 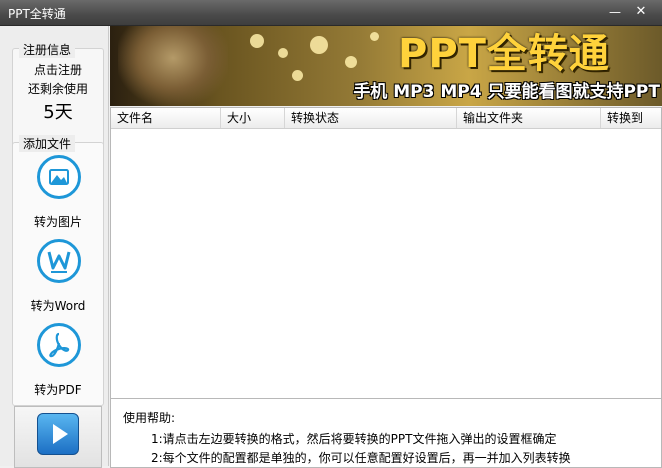 What do you see at coordinates (506, 92) in the screenshot?
I see `banner-subtitle: 手机 MP3 MP4 只要能看图就支持PPT` at bounding box center [506, 92].